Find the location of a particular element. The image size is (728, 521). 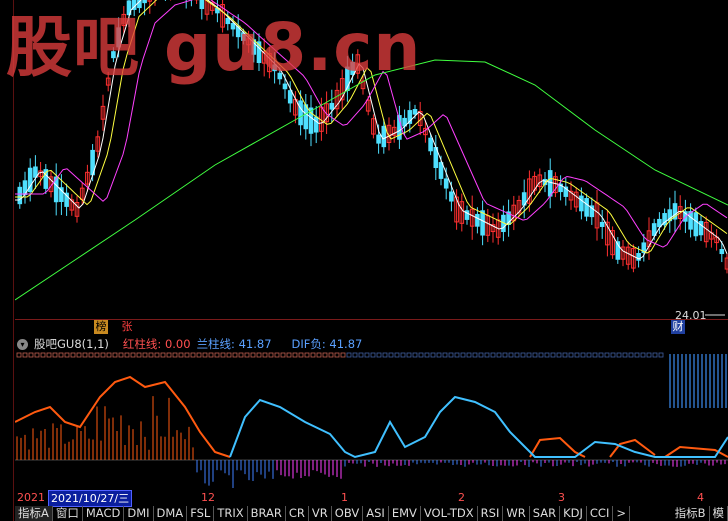

tab-indicator-a: 指标A is located at coordinates (34, 513).